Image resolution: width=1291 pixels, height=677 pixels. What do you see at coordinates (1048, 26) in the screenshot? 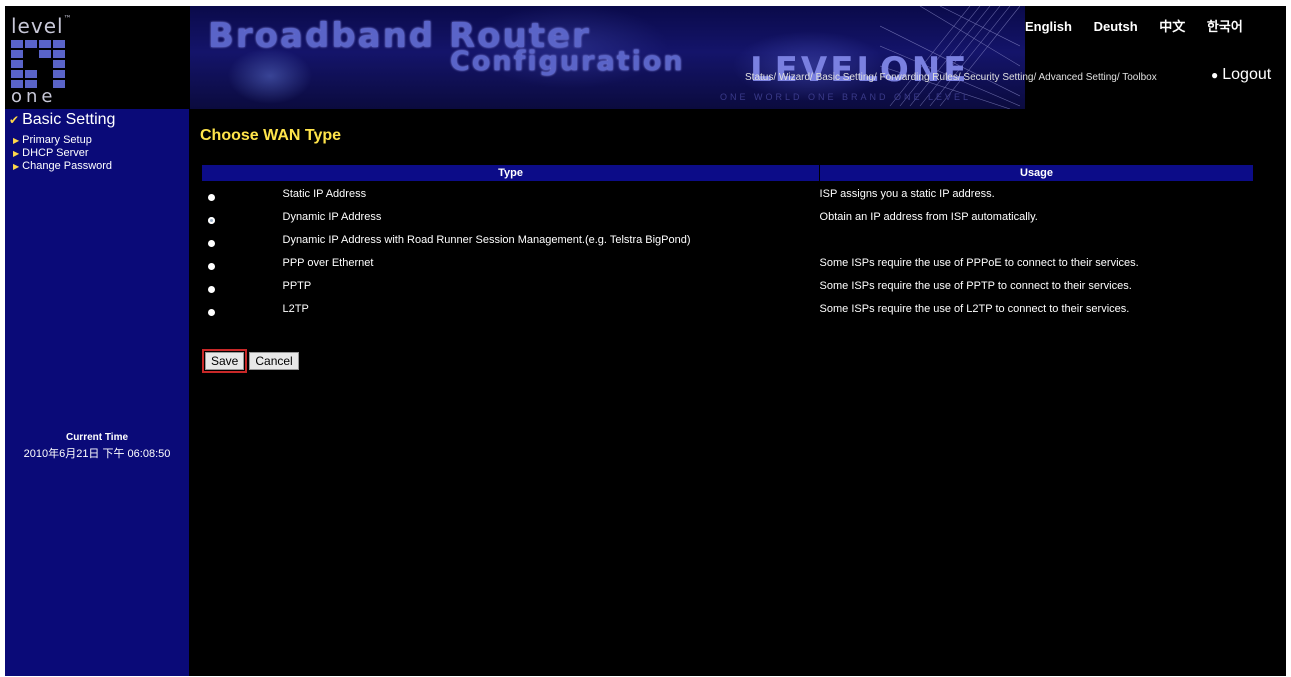
I see `lang-english: English` at bounding box center [1048, 26].